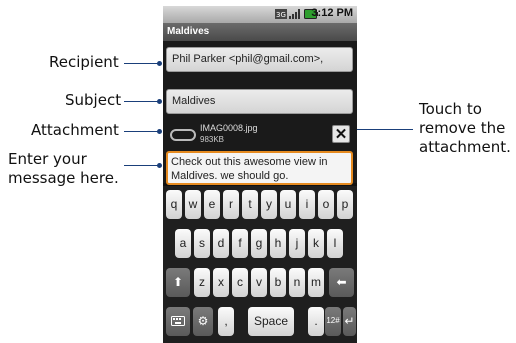 The height and width of the screenshot is (343, 516). What do you see at coordinates (349, 321) in the screenshot?
I see `enter-key: ↵` at bounding box center [349, 321].